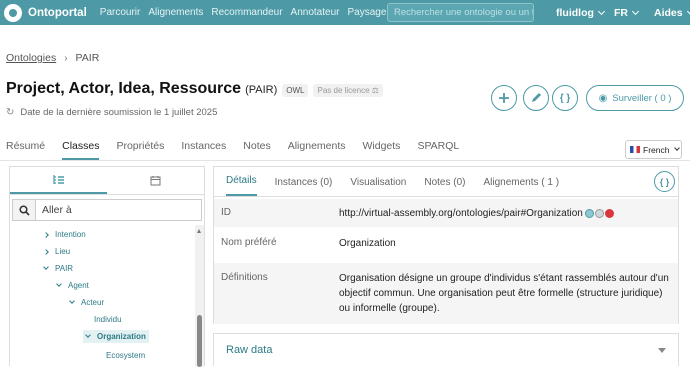 The width and height of the screenshot is (690, 367). I want to click on tab-details: Détails, so click(241, 185).